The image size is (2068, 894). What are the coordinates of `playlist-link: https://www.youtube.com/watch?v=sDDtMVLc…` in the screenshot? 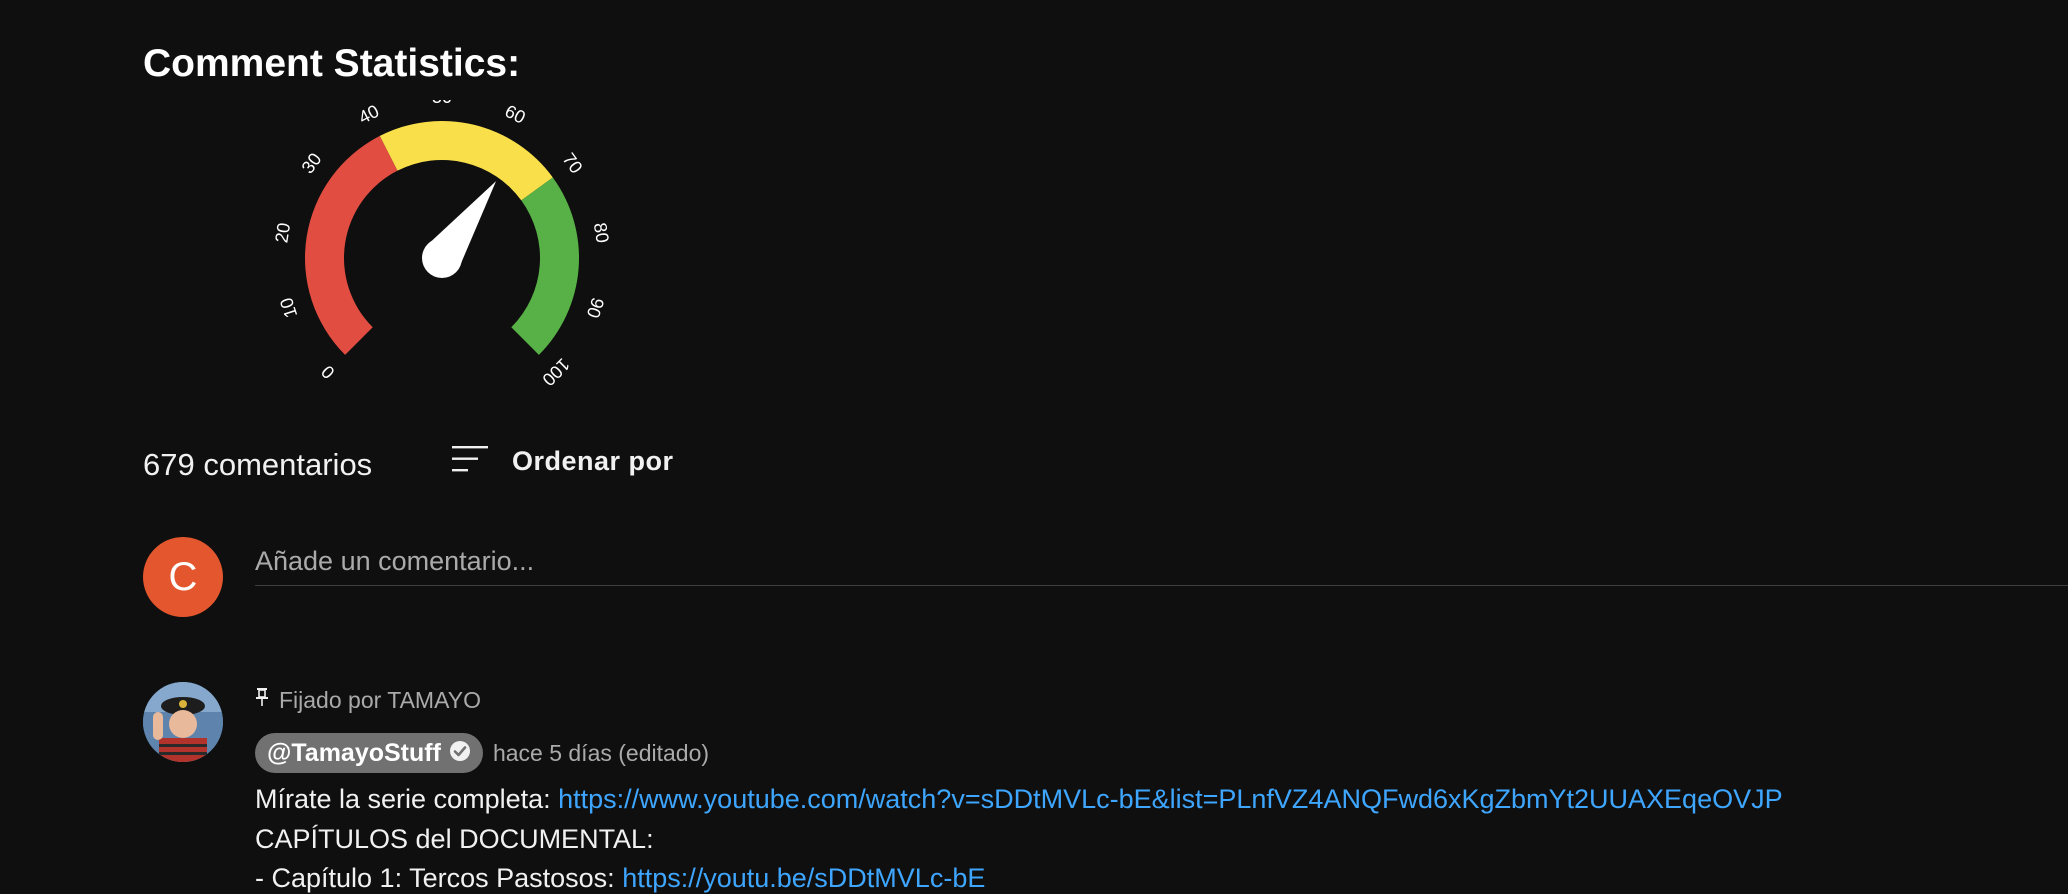 It's located at (1170, 799).